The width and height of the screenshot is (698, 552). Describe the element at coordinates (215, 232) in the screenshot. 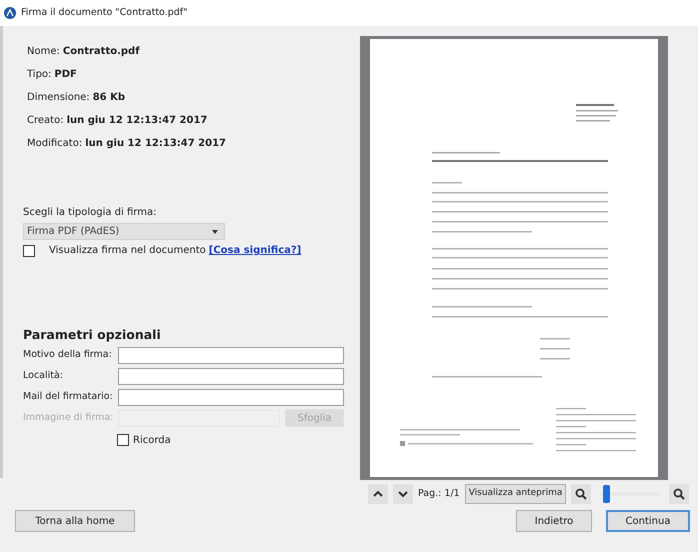

I see `caret-icon` at that location.